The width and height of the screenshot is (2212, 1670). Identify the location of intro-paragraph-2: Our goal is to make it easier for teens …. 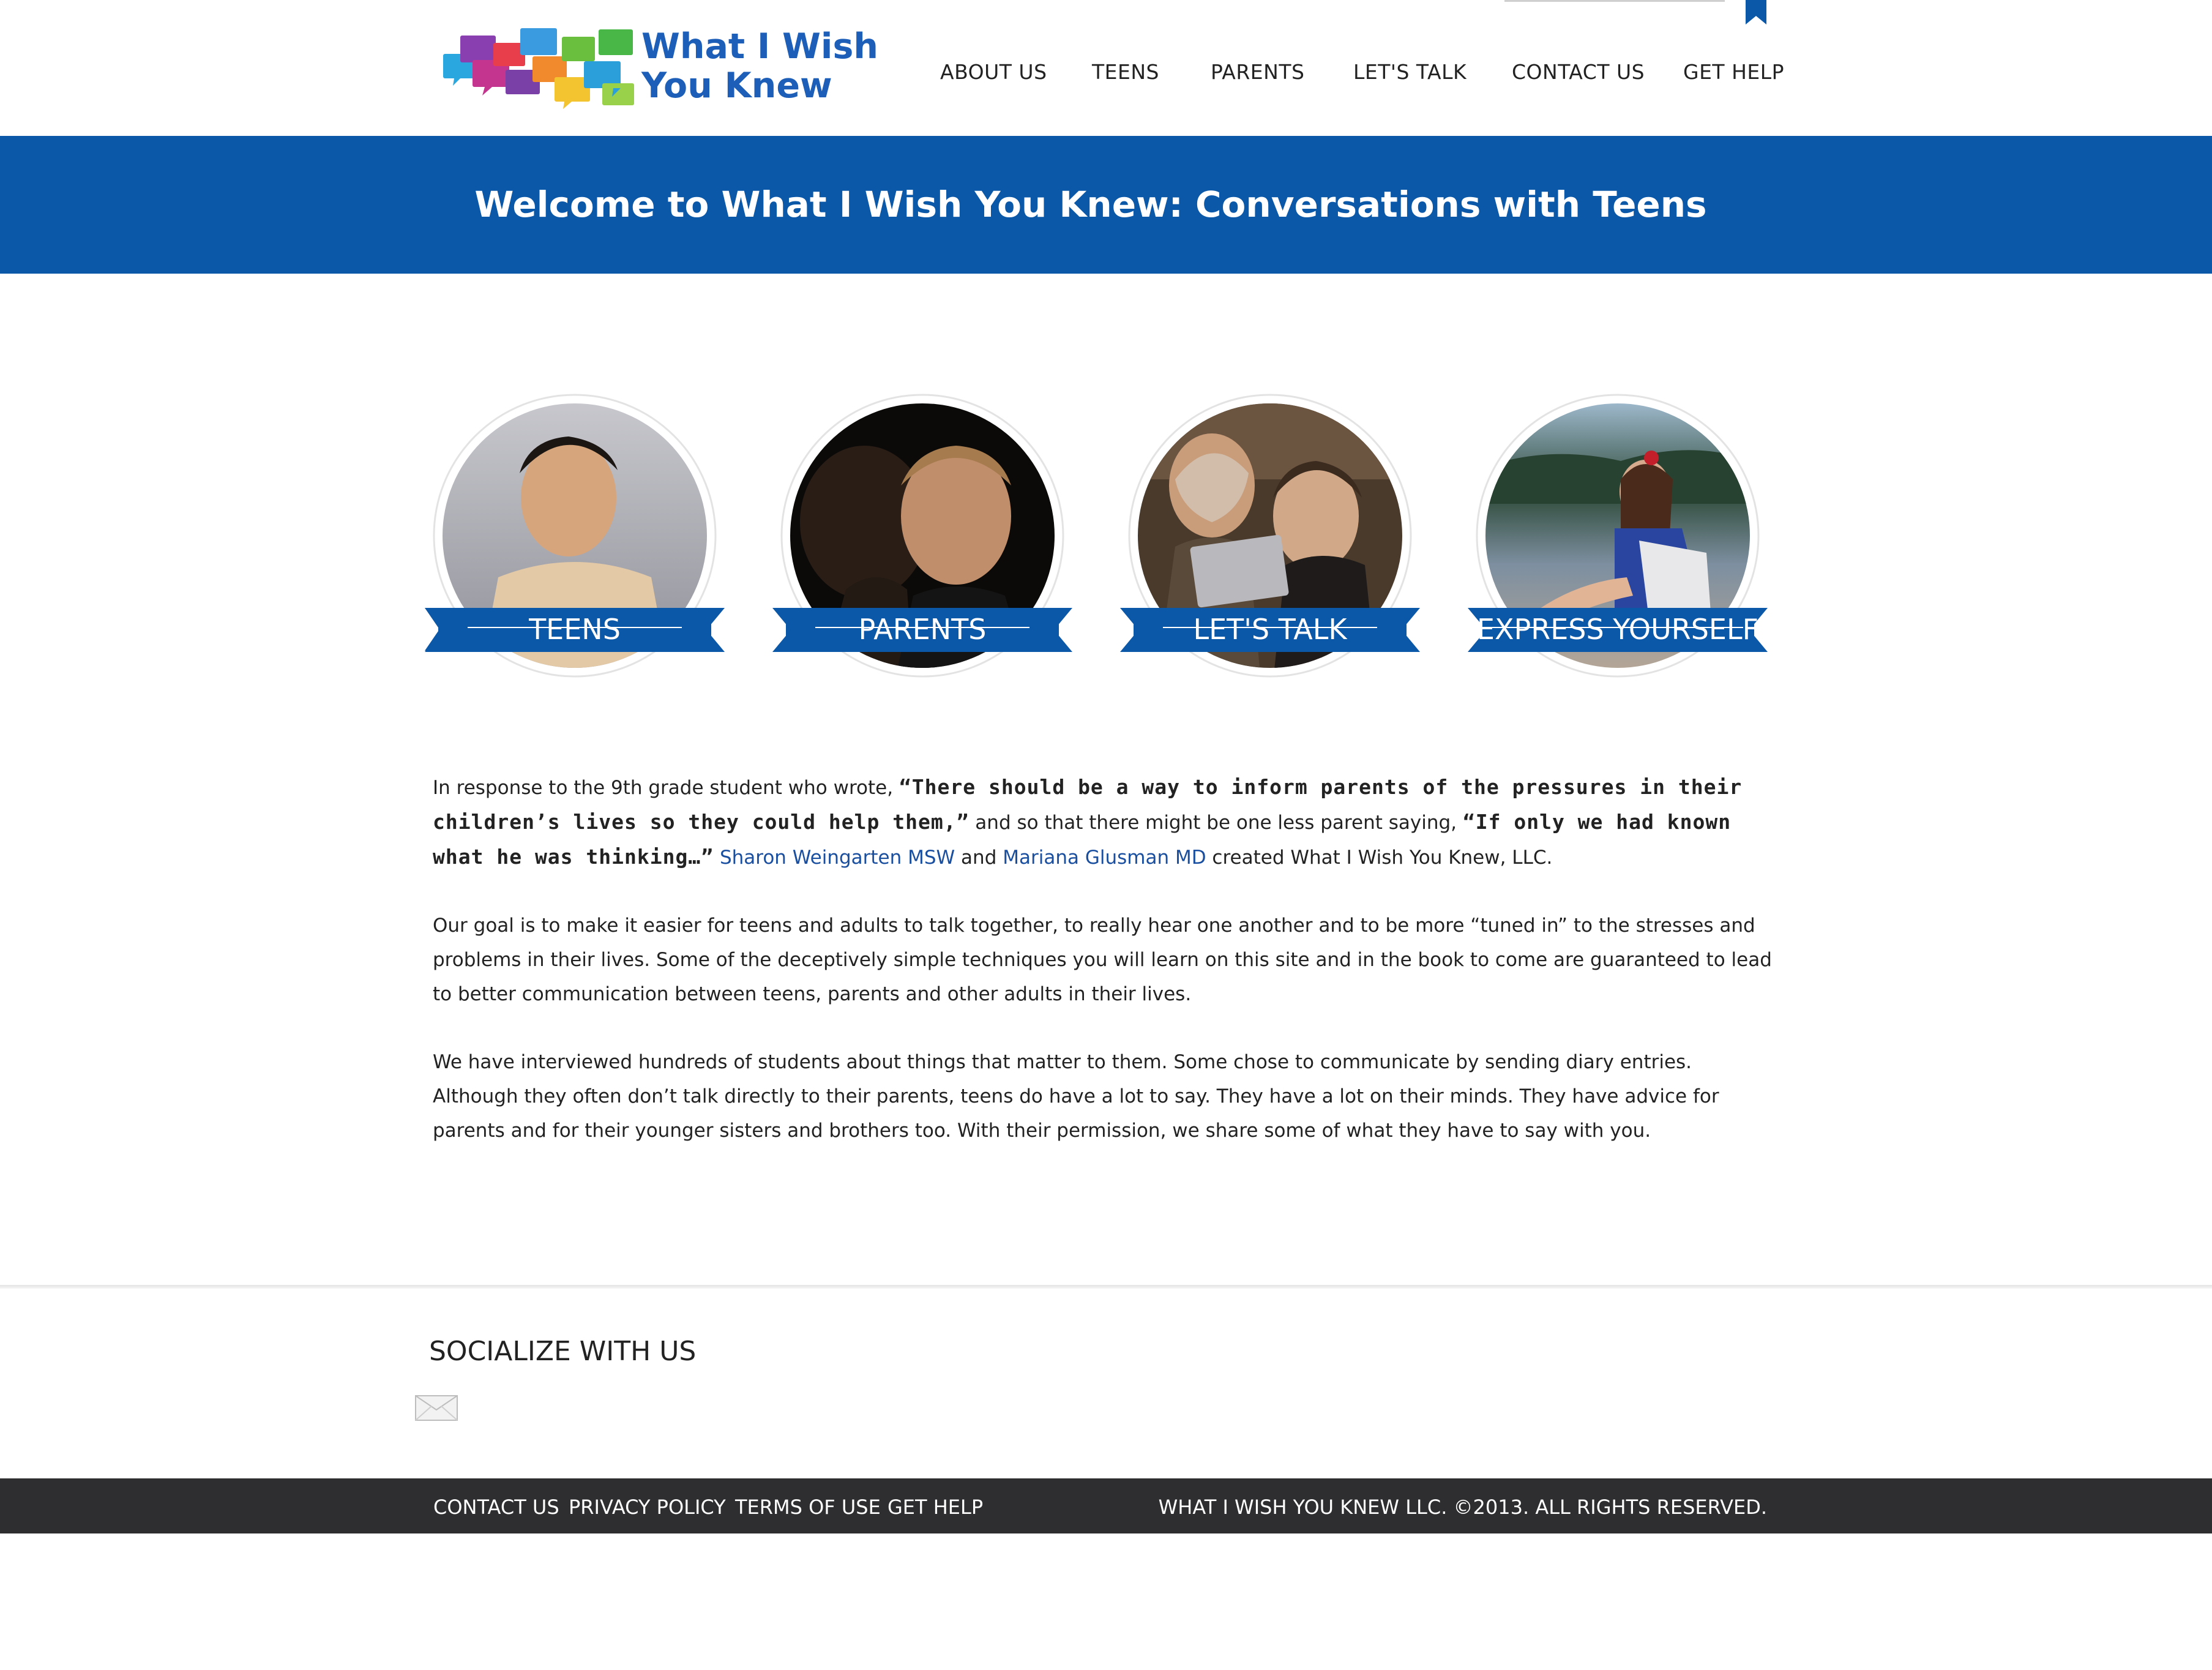
(1102, 960).